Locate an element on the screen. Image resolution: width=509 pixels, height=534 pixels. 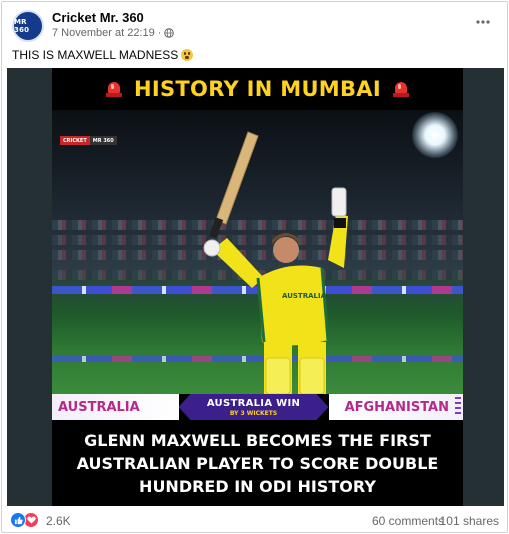
top-headline: HISTORY IN MUMBAI is located at coordinates (257, 89).